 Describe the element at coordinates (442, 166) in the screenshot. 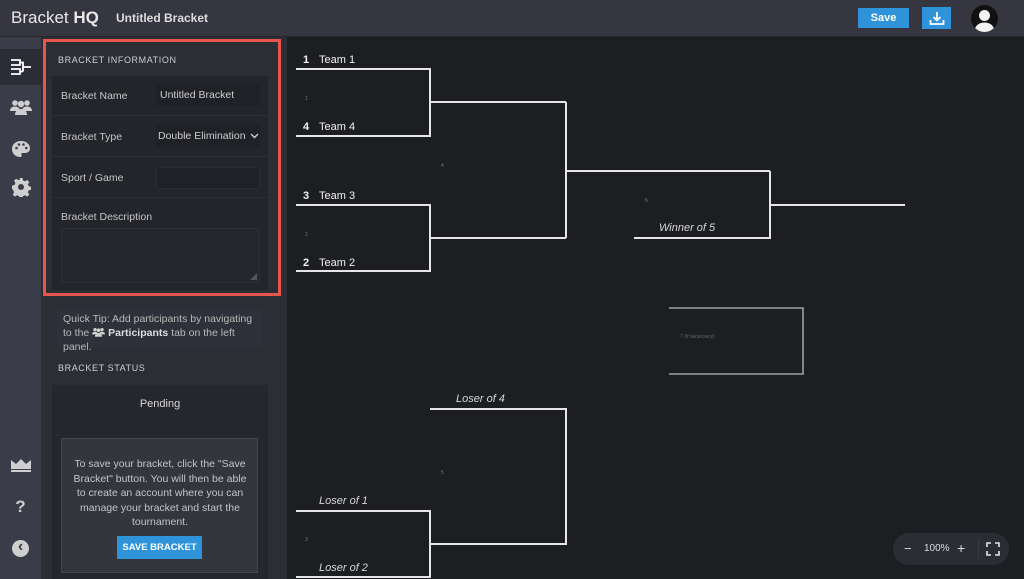

I see `match-number: 4` at that location.